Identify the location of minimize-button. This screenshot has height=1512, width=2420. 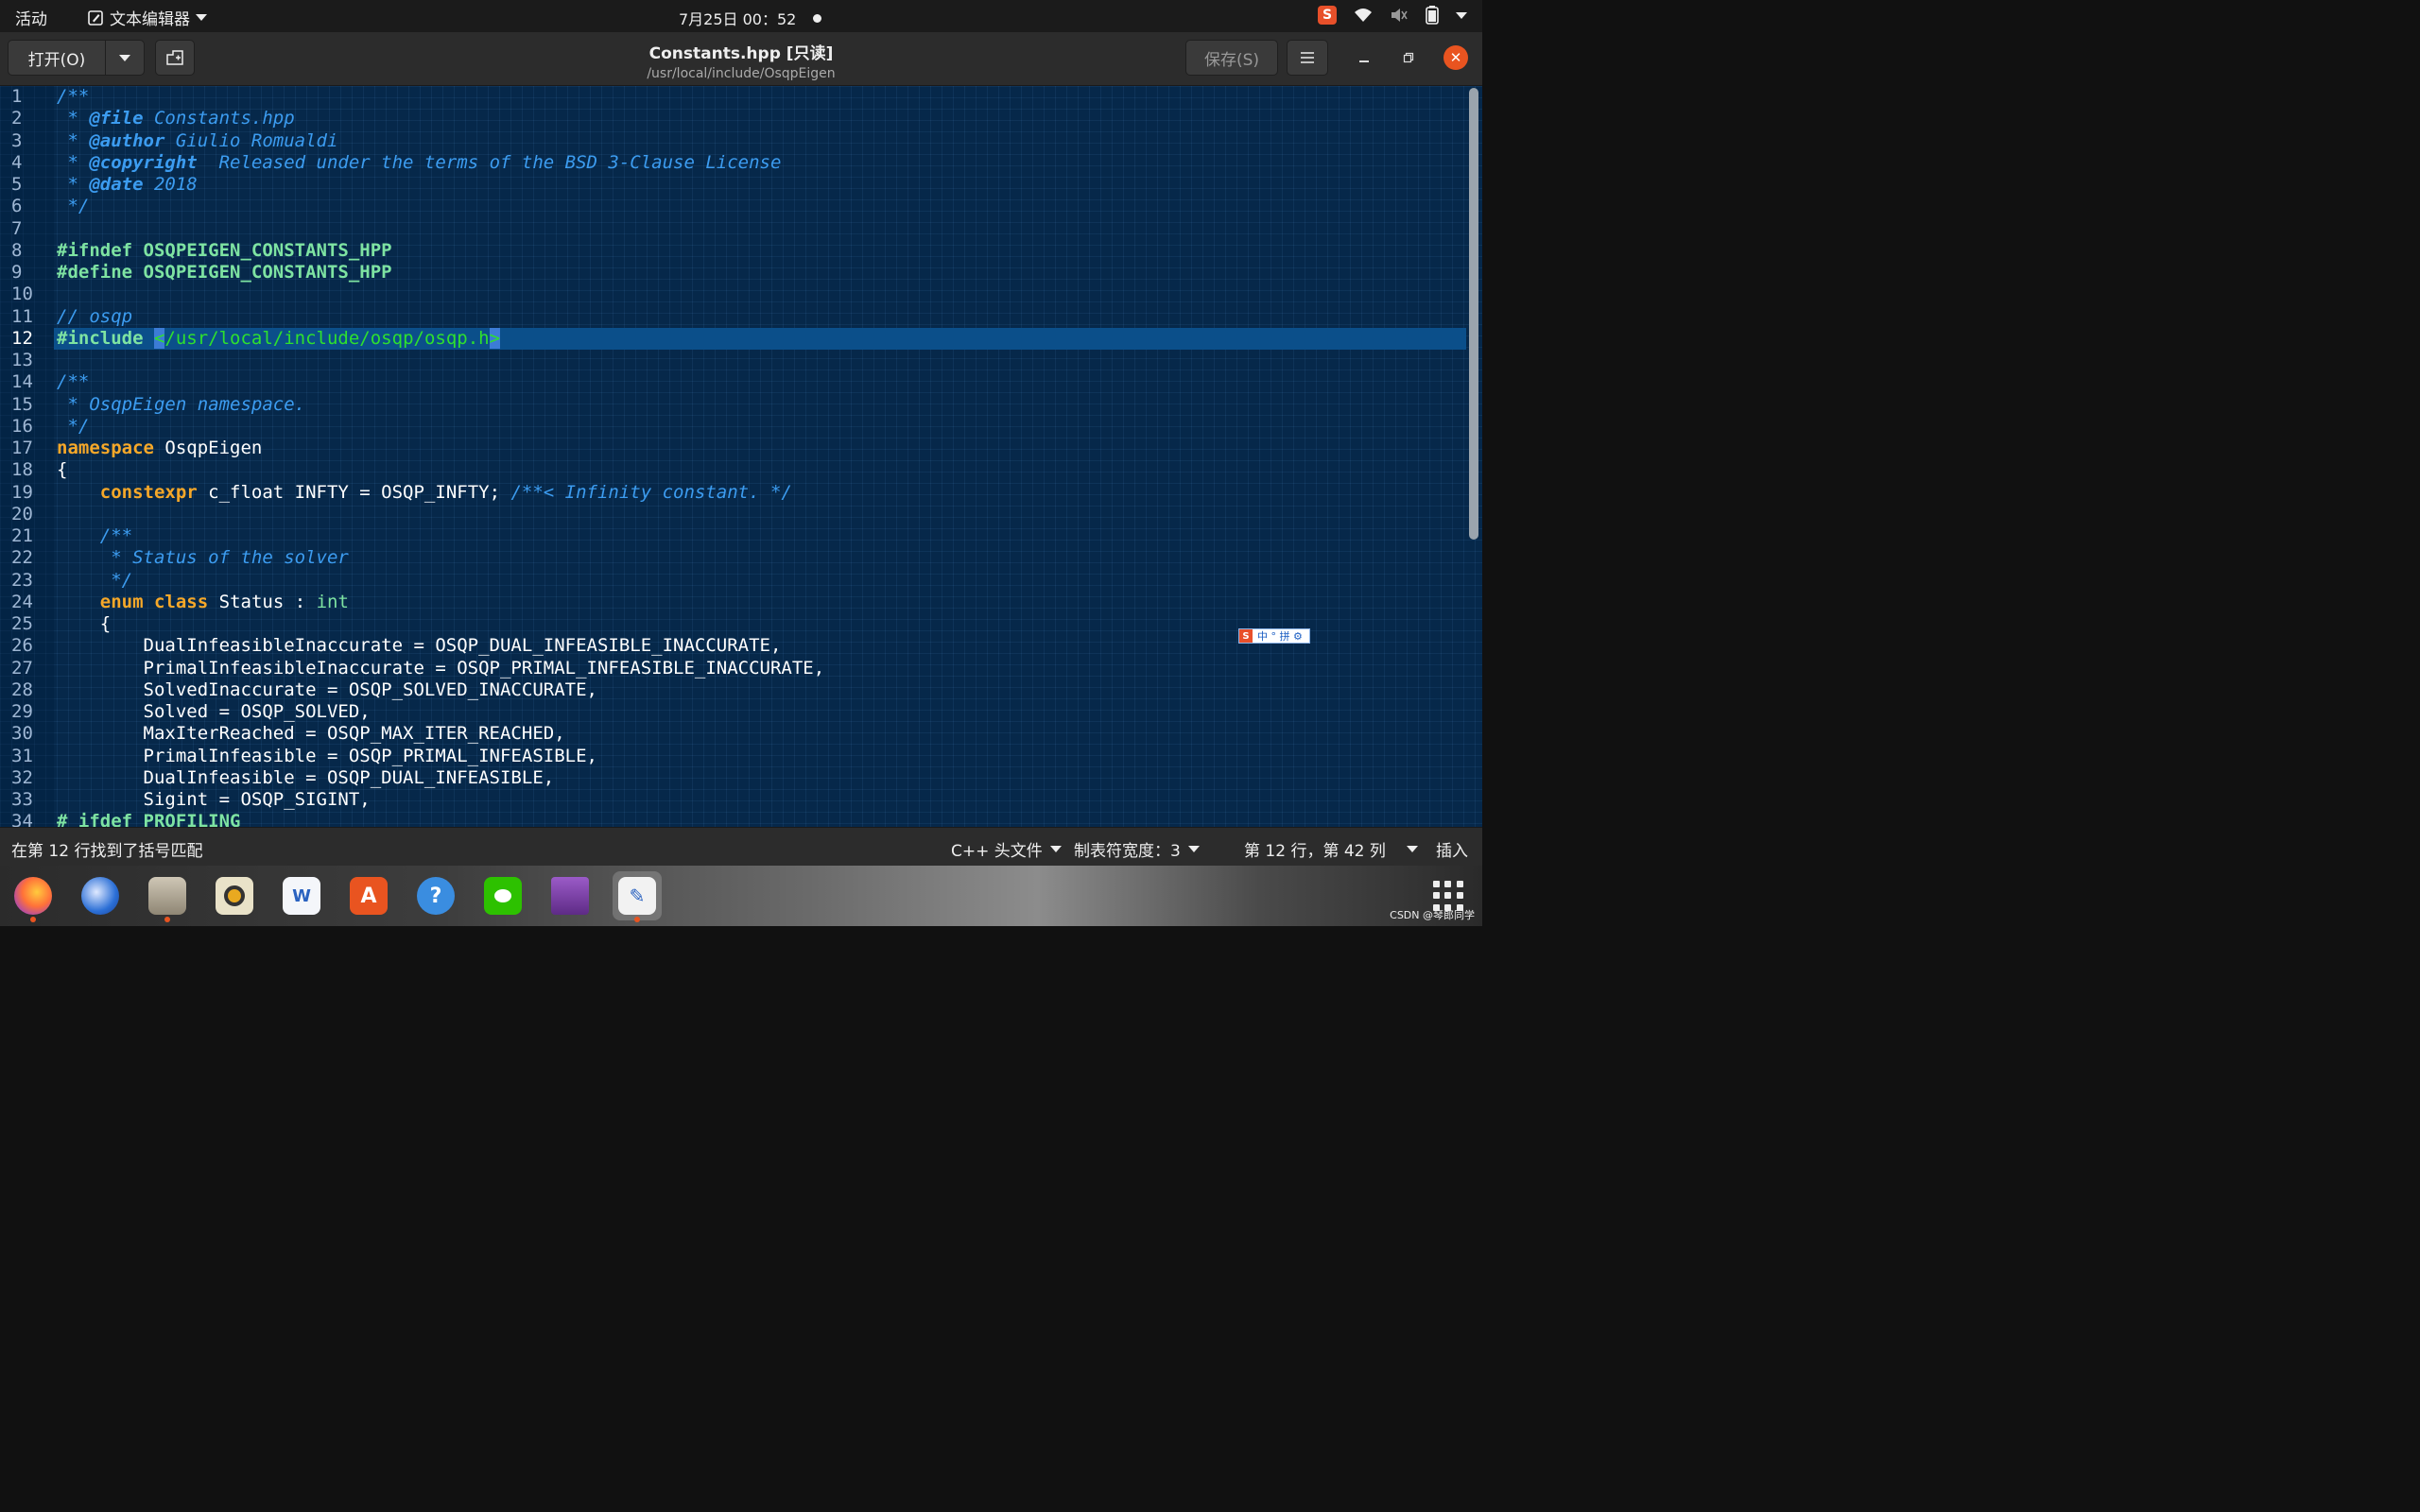
(1364, 57).